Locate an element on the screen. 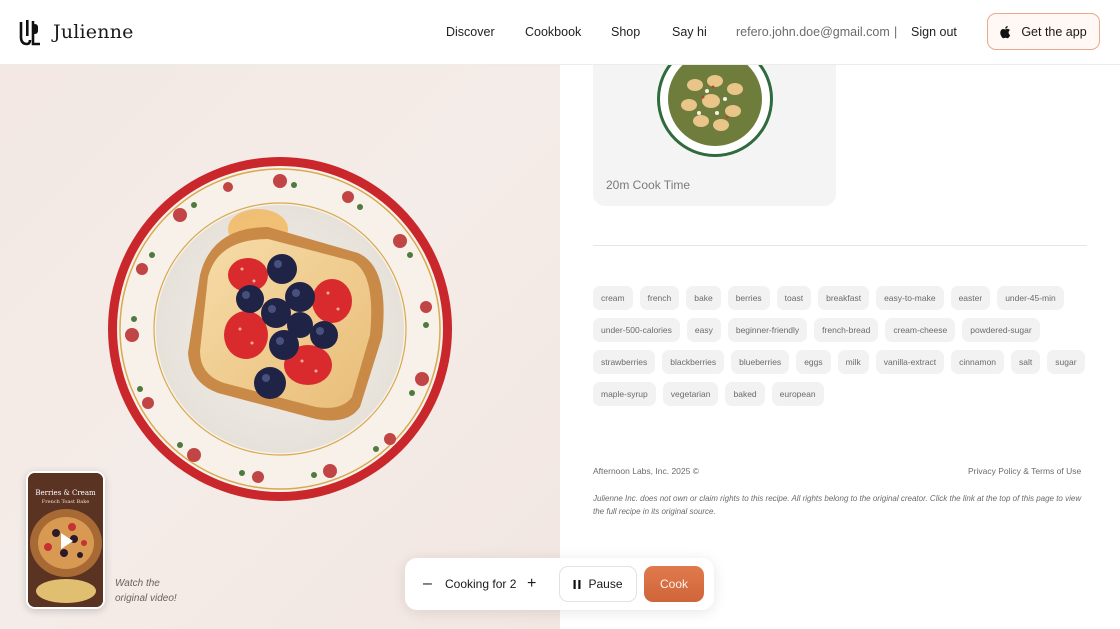 This screenshot has height=629, width=1120. tag-chip: cream is located at coordinates (613, 298).